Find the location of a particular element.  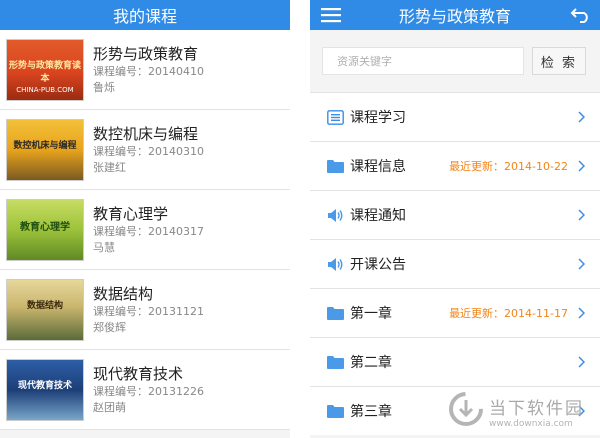

menu-item-chapter-2: 第二章 is located at coordinates (455, 361).